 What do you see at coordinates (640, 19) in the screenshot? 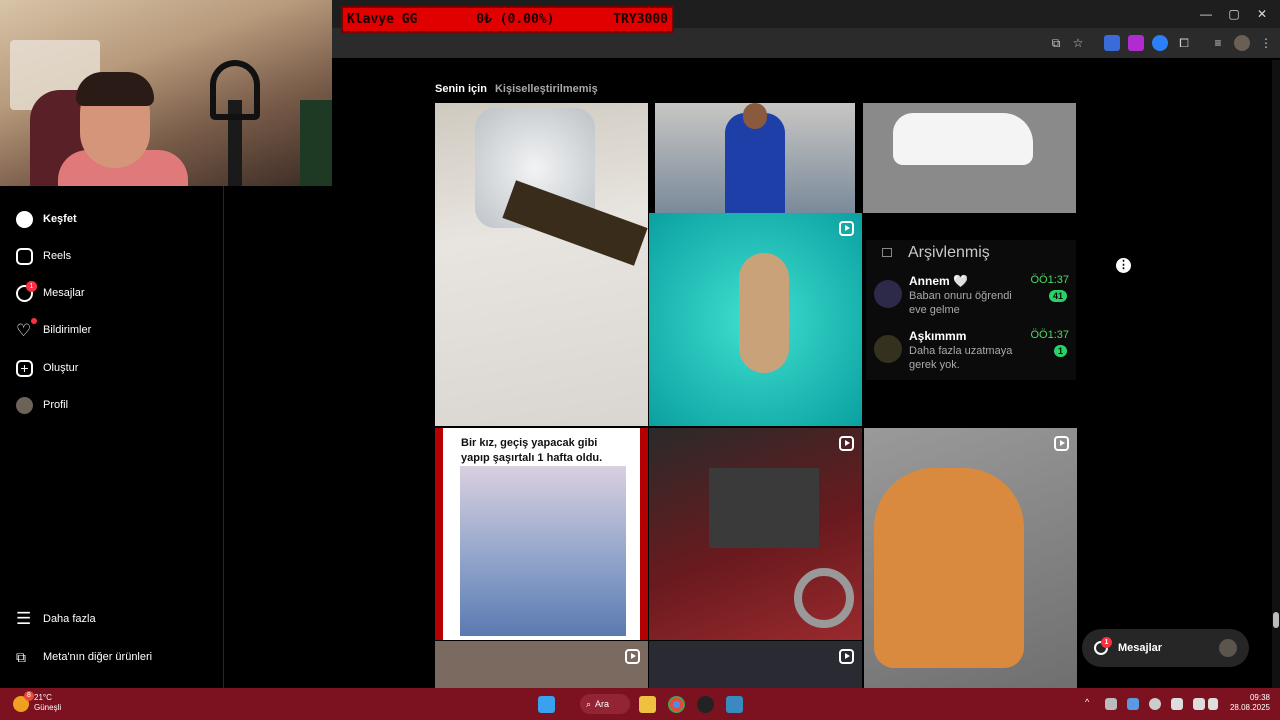
I see `ticker-value: TRY3000` at bounding box center [640, 19].